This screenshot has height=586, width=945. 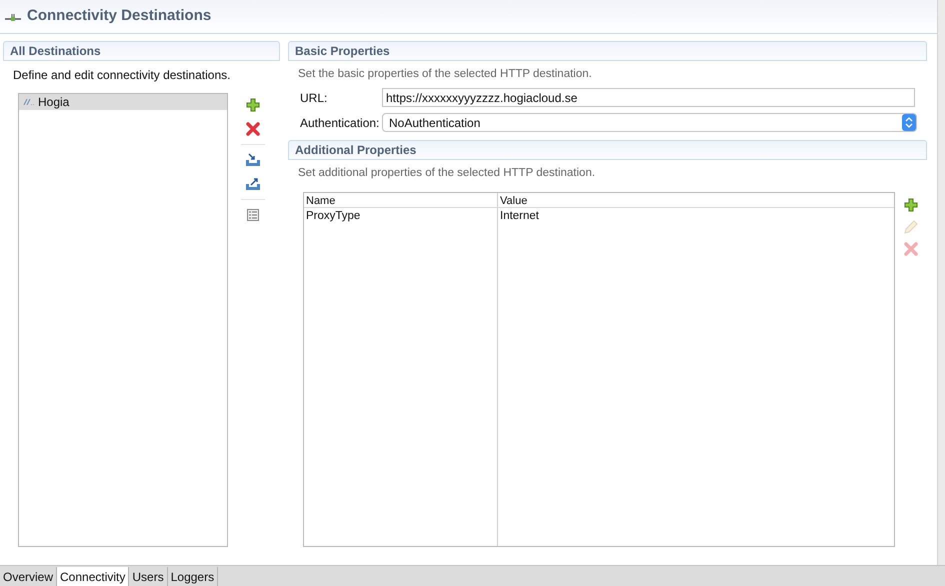 I want to click on destination-item: Hogia, so click(x=123, y=102).